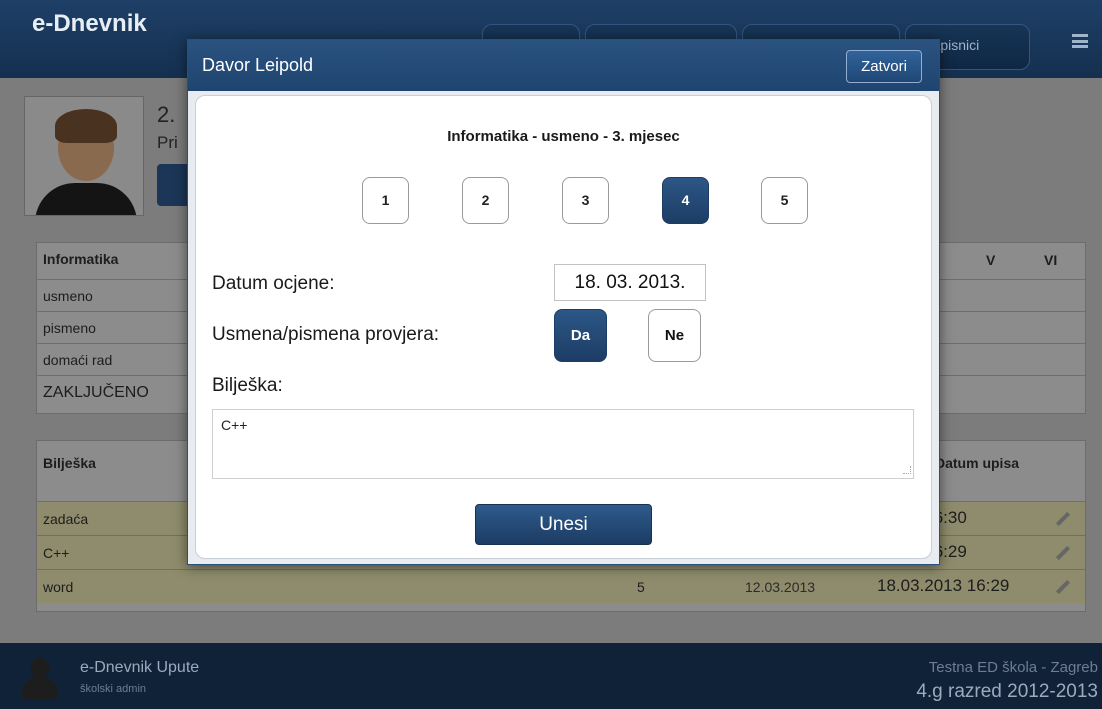 This screenshot has height=709, width=1102. Describe the element at coordinates (166, 114) in the screenshot. I see `student-title: 2.` at that location.